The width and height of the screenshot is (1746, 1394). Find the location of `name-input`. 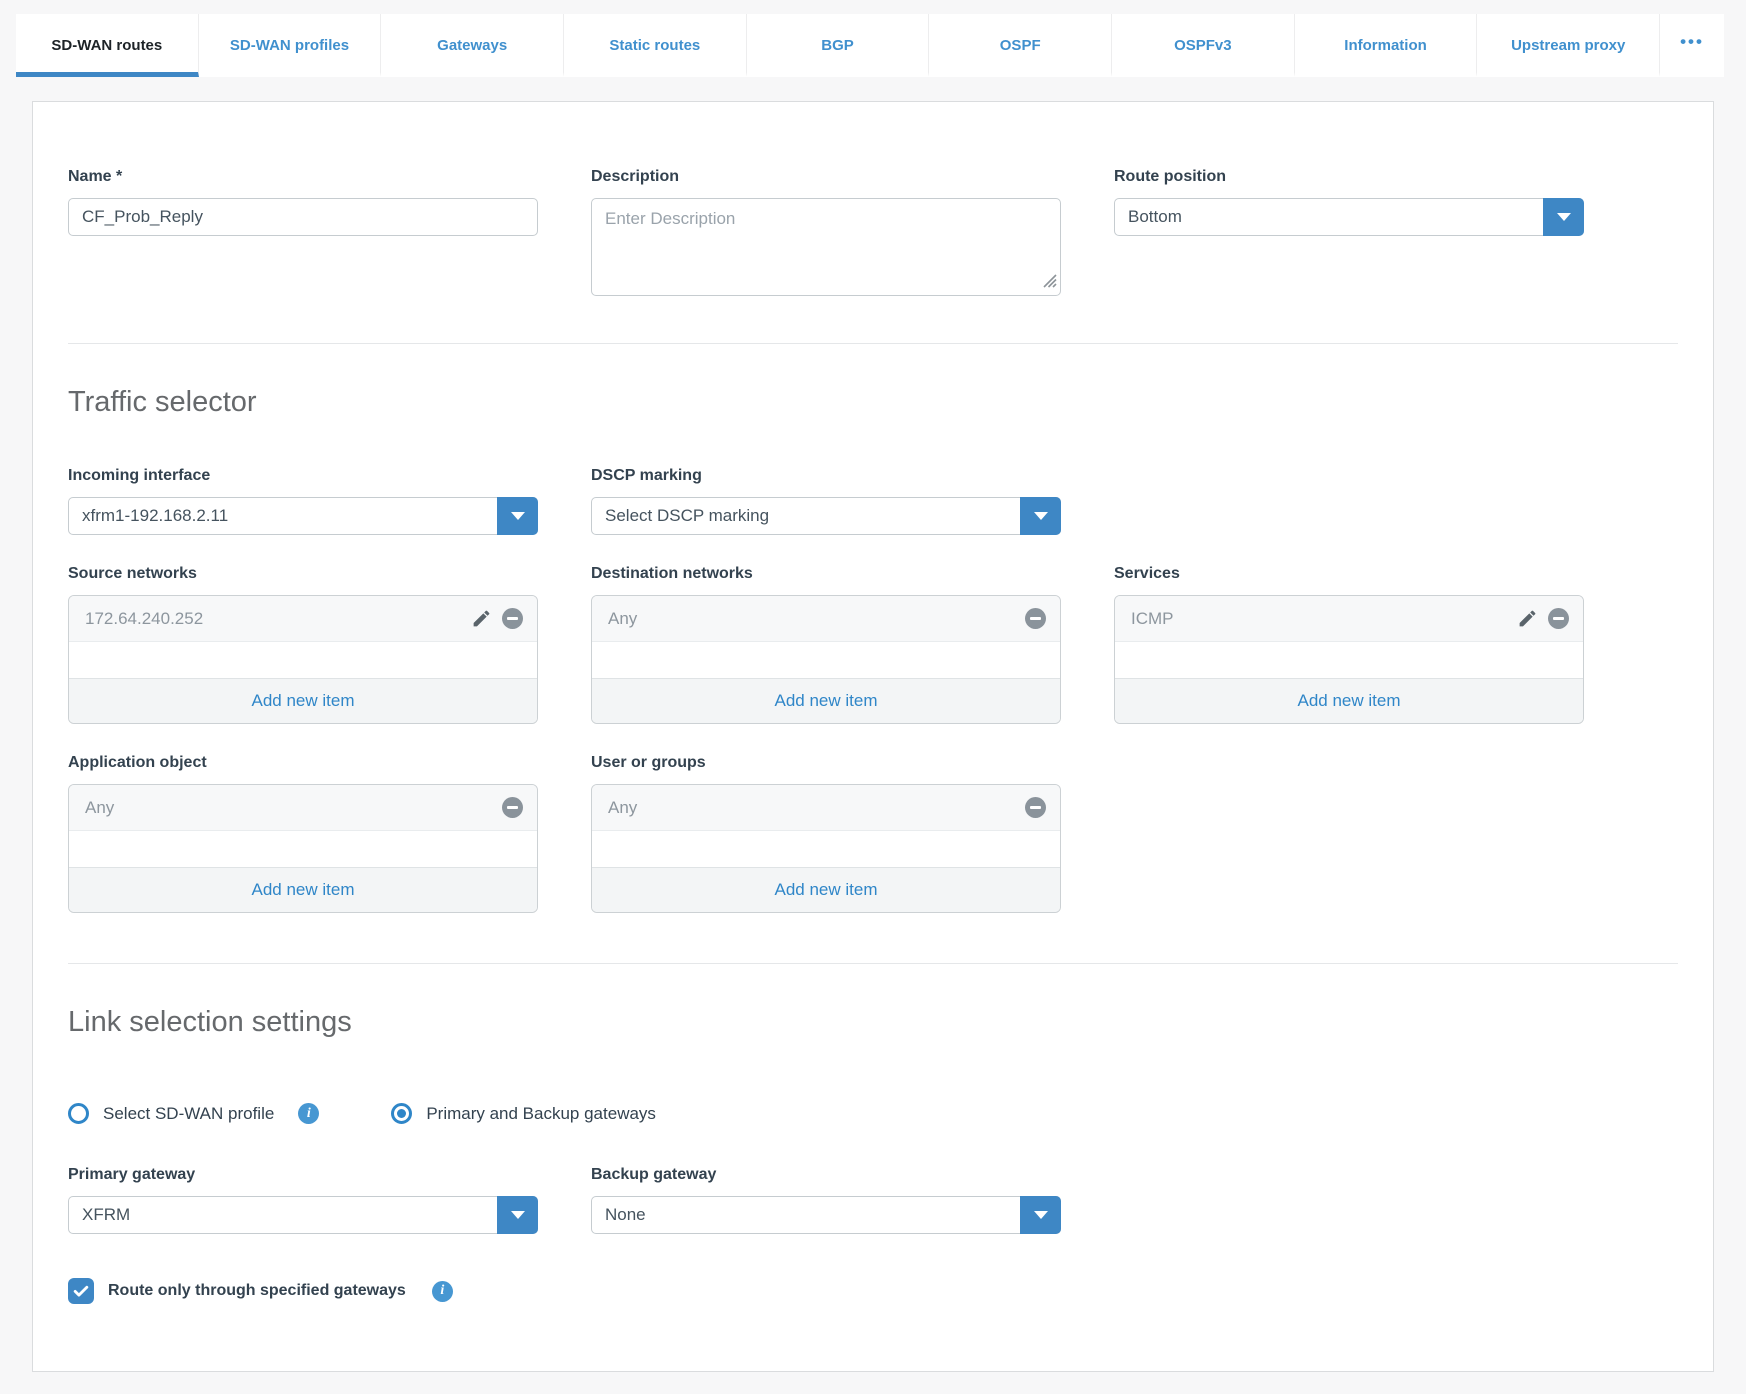

name-input is located at coordinates (303, 217).